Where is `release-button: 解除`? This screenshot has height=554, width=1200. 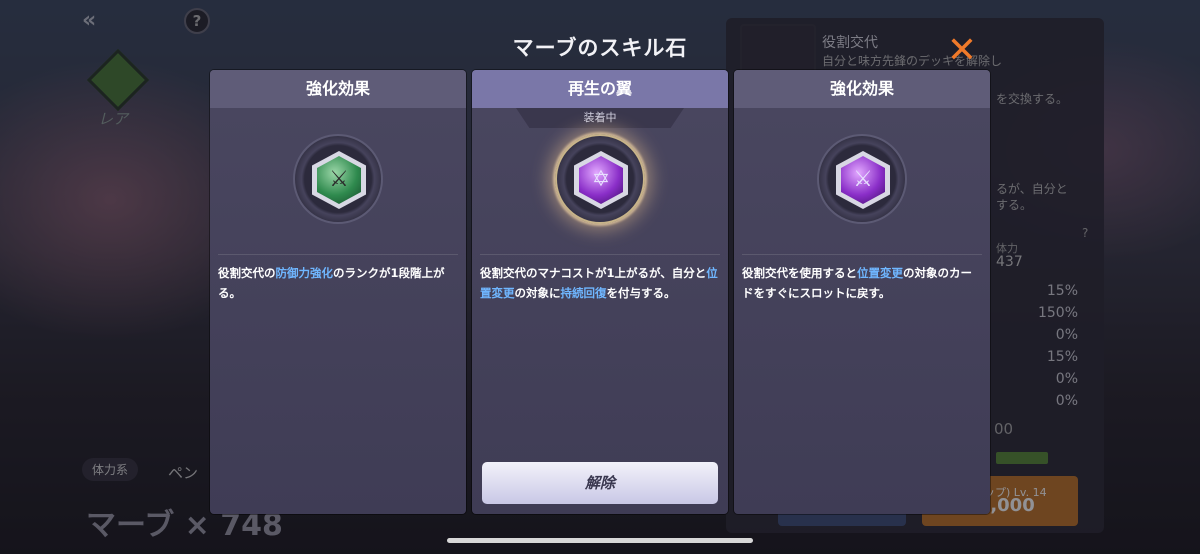 release-button: 解除 is located at coordinates (600, 483).